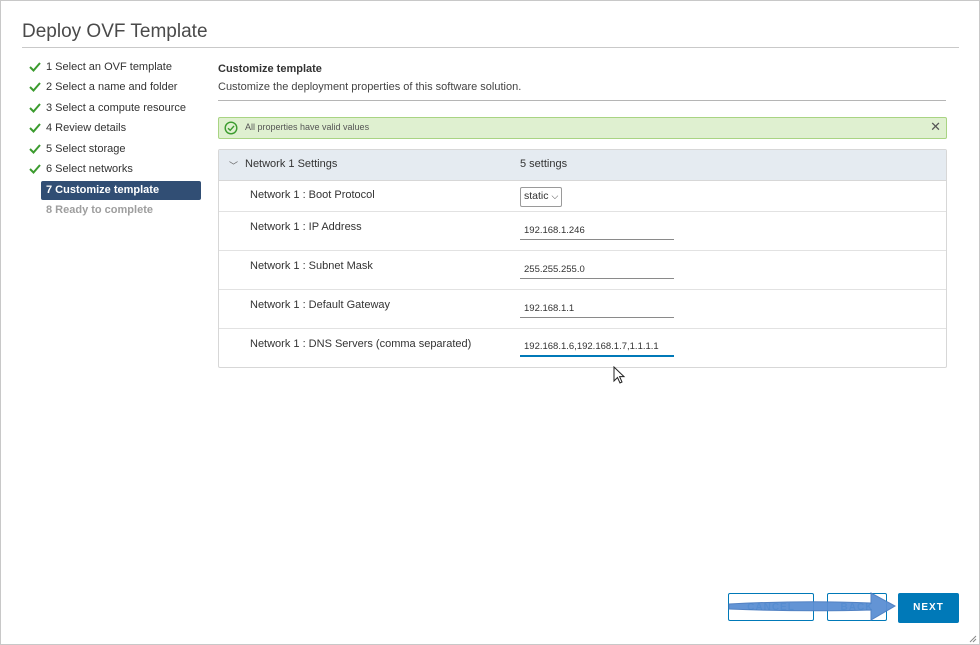 The image size is (980, 645). Describe the element at coordinates (935, 127) in the screenshot. I see `close-icon: ✕` at that location.